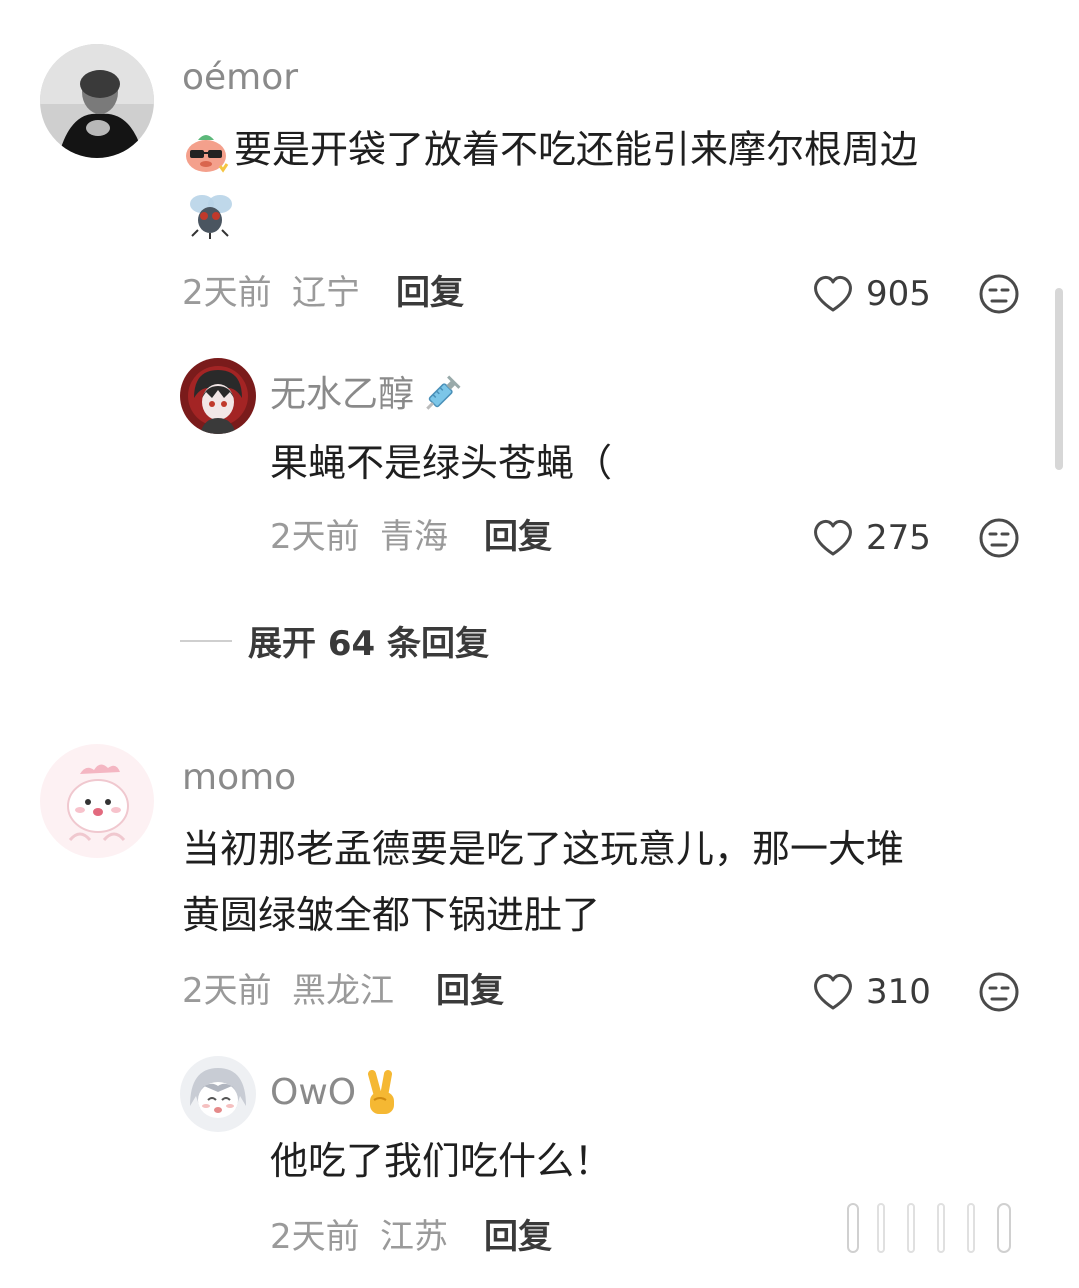 This screenshot has width=1079, height=1288. I want to click on comment-text-line: 要是开袋了放着不吃还能引来摩尔根周边, so click(576, 149).